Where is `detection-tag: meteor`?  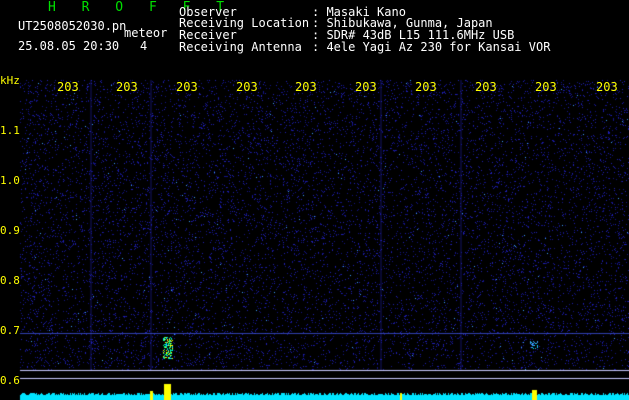
detection-tag: meteor is located at coordinates (146, 33).